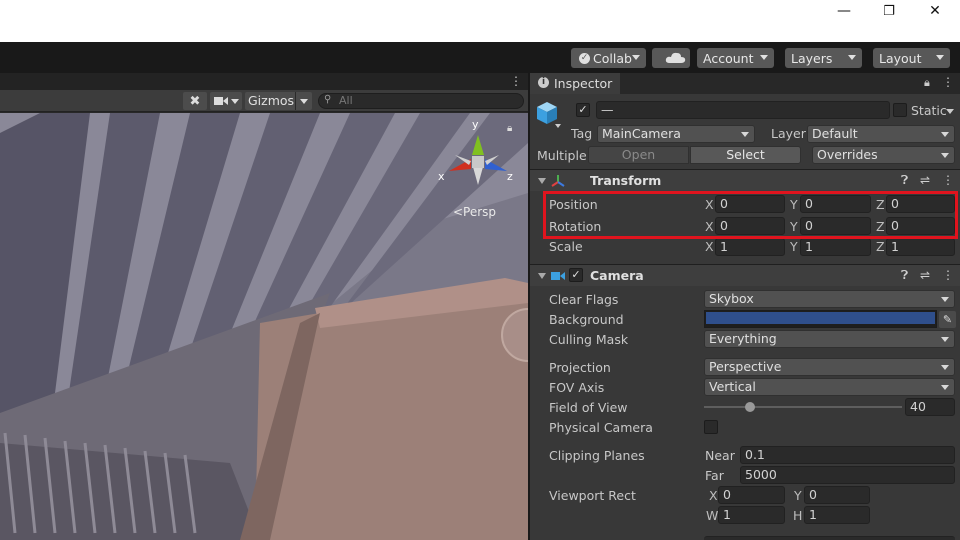 The height and width of the screenshot is (540, 960). Describe the element at coordinates (709, 246) in the screenshot. I see `scale-x-axis: X` at that location.